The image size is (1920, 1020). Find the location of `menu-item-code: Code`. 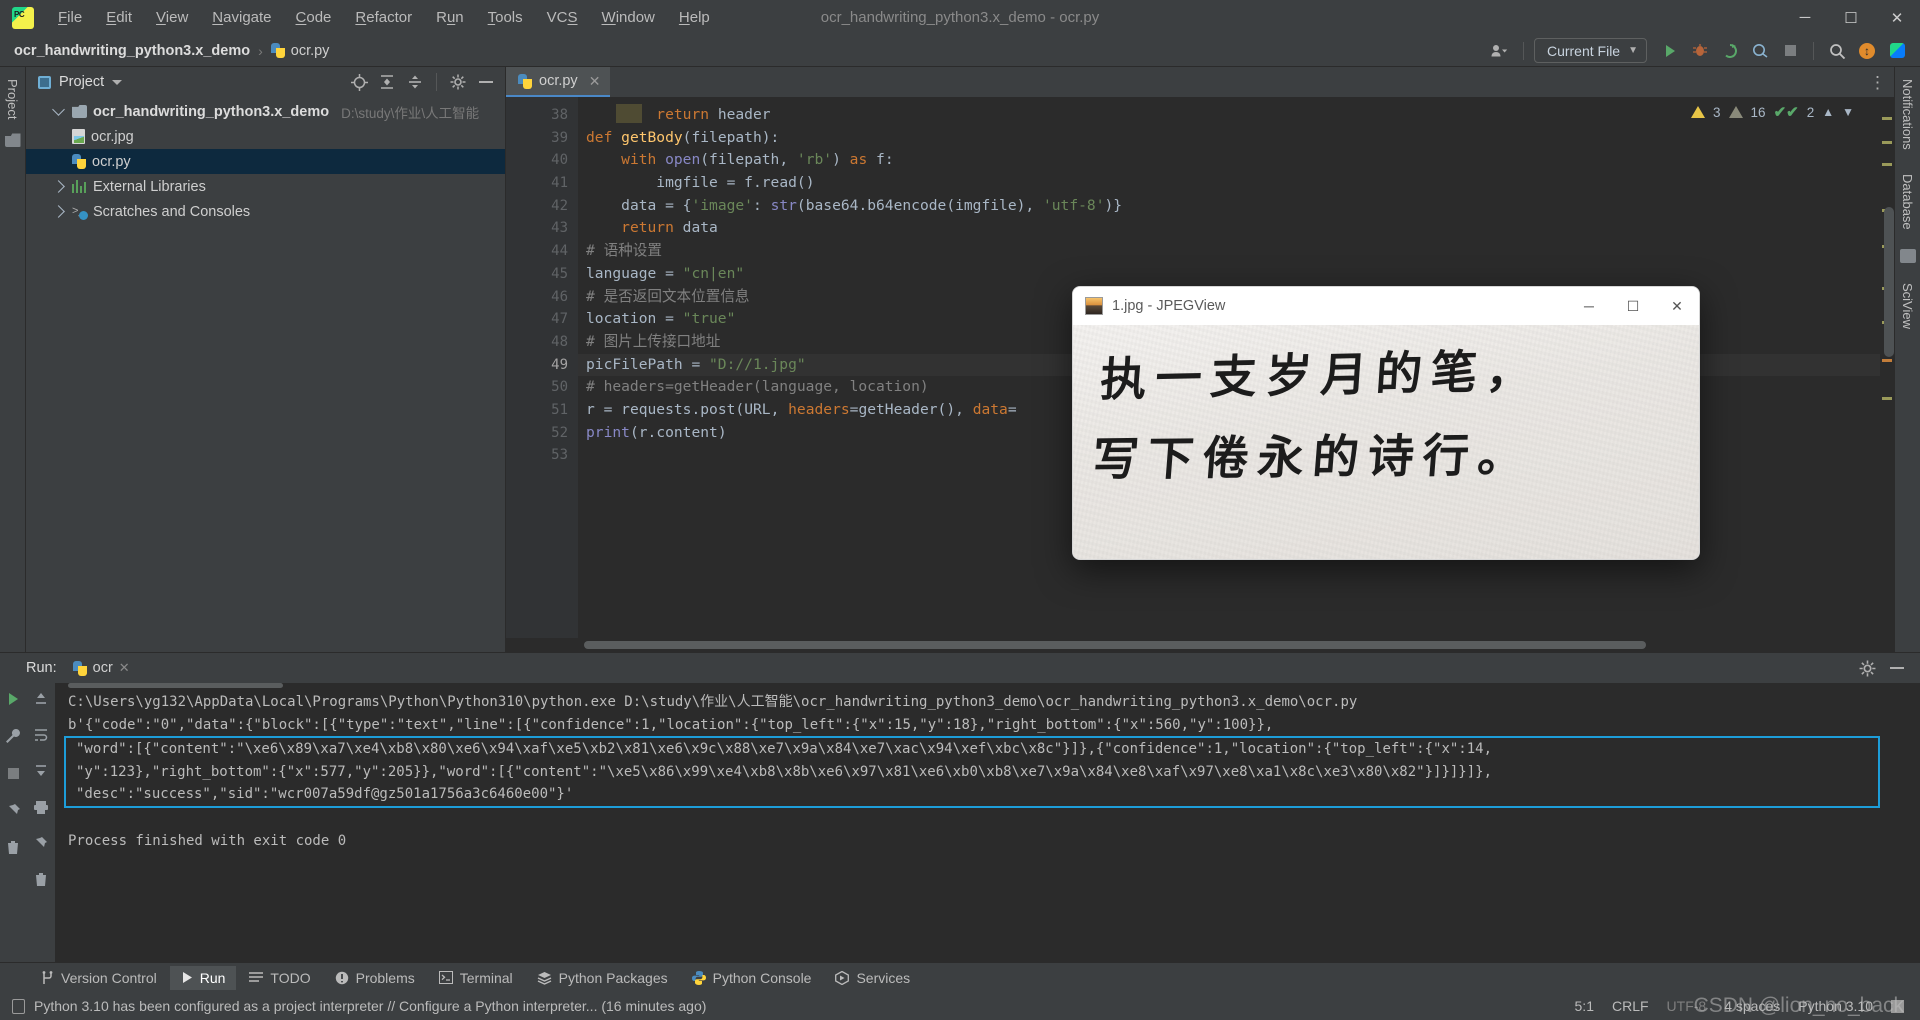

menu-item-code: Code is located at coordinates (314, 17).